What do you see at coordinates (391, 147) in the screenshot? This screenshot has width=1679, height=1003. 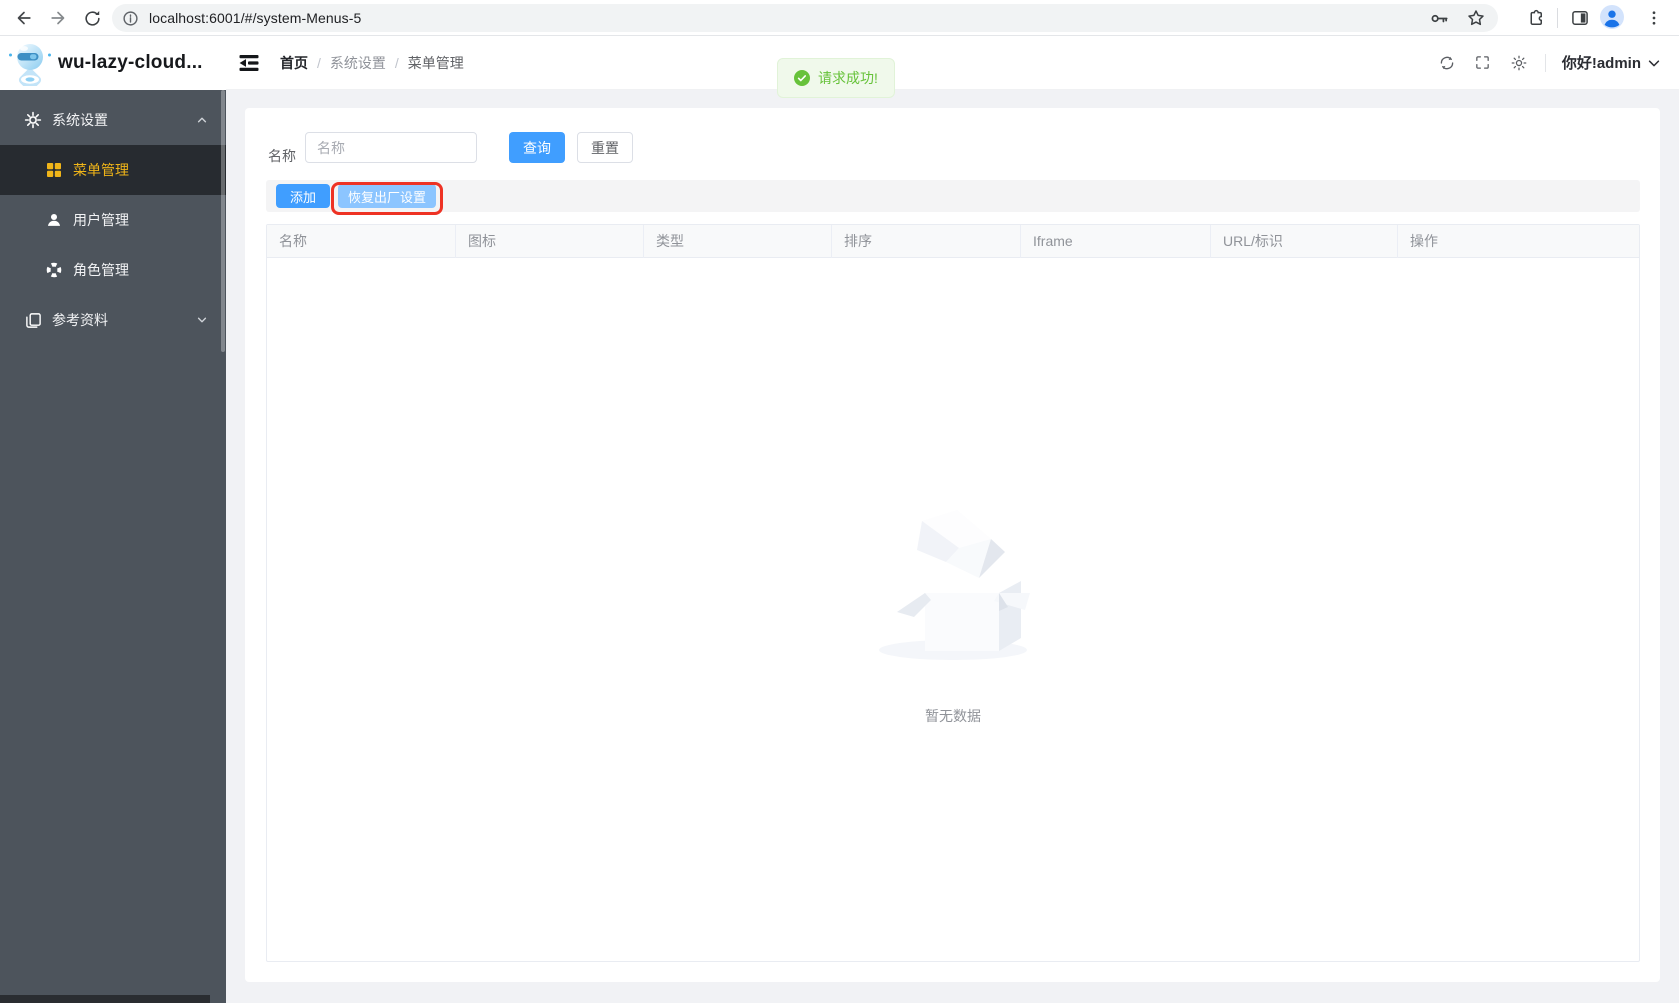 I see `name-search-input` at bounding box center [391, 147].